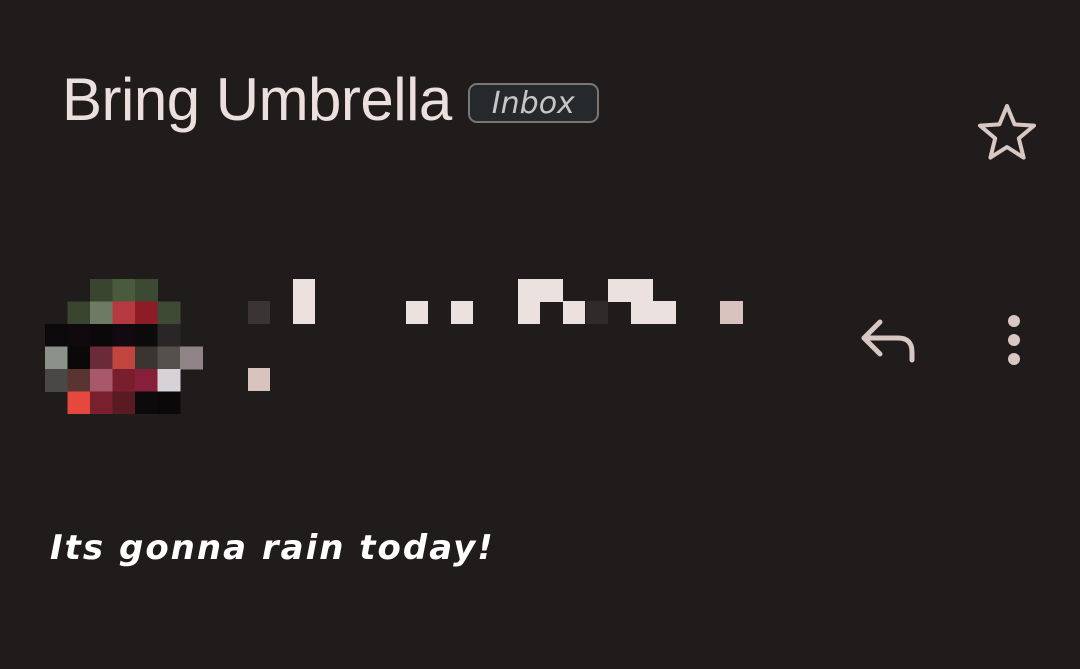  I want to click on avatar, so click(124, 346).